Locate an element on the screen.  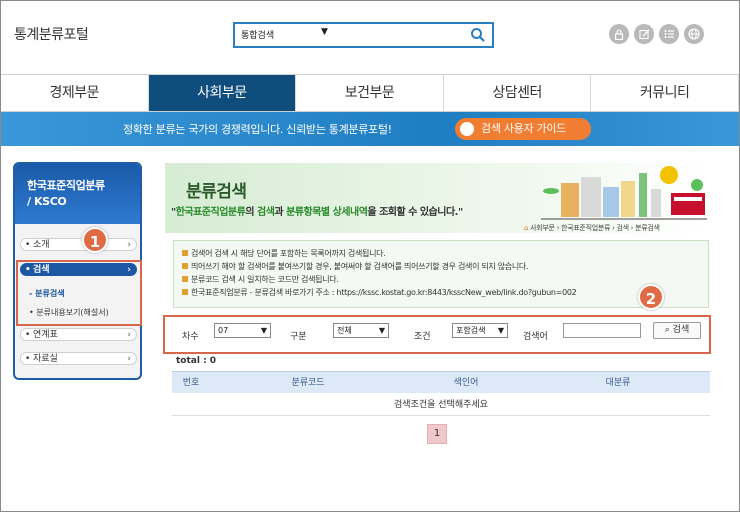
top-icon-bar is located at coordinates (656, 34).